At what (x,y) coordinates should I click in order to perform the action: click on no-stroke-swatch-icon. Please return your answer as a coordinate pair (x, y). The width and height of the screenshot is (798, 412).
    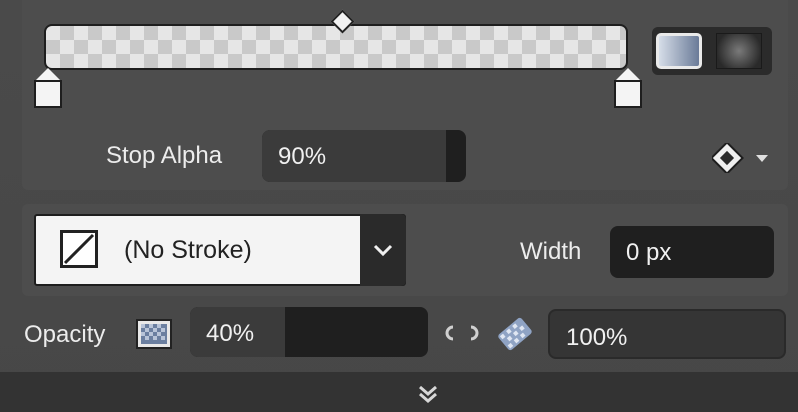
    Looking at the image, I should click on (79, 249).